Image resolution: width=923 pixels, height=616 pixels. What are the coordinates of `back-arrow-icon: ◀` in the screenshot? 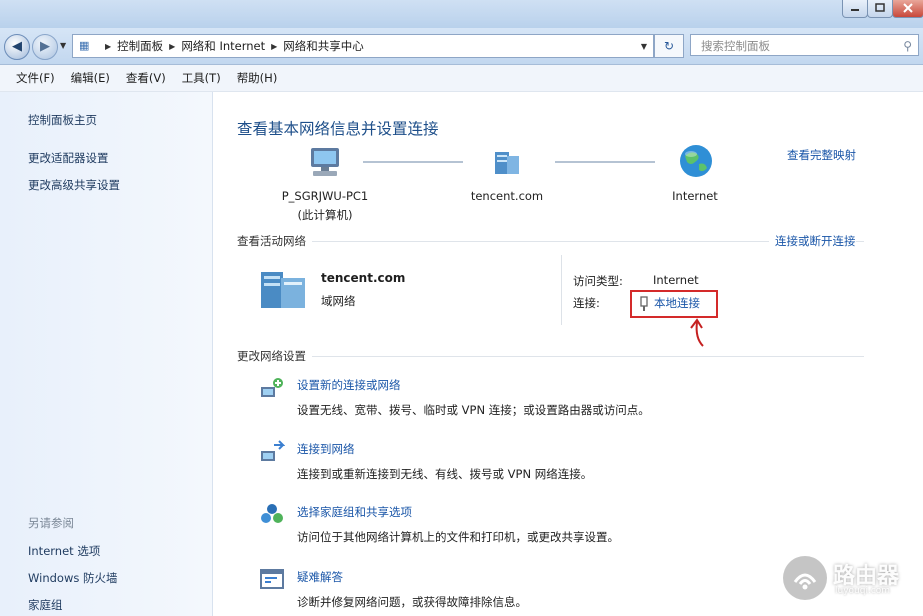 It's located at (17, 46).